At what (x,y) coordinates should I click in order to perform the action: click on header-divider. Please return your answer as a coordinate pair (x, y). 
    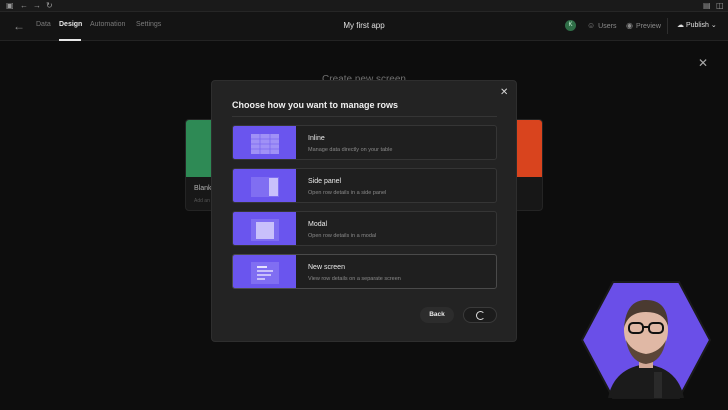
    Looking at the image, I should click on (667, 26).